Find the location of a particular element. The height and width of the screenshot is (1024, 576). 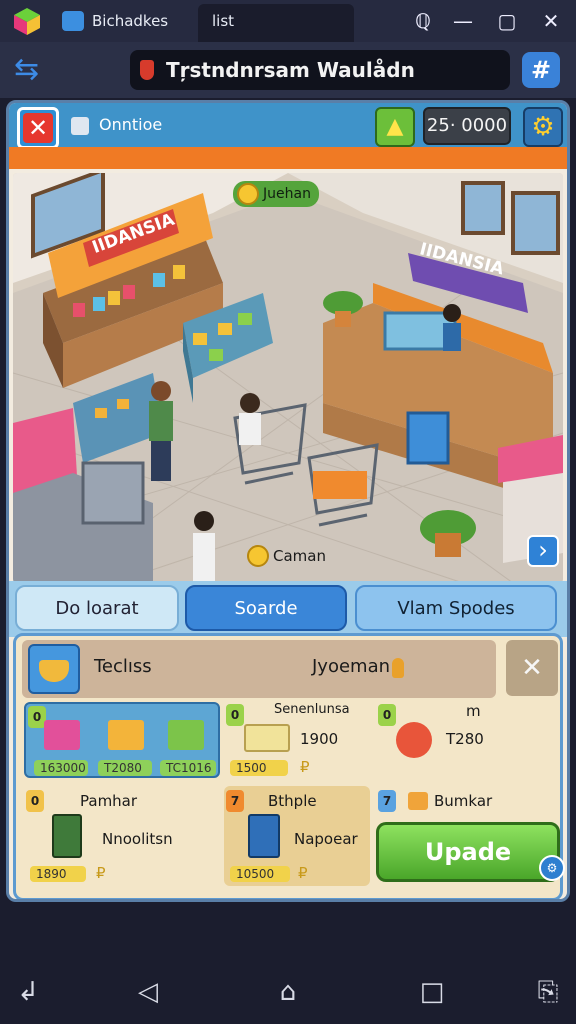

price-bar: 1500 is located at coordinates (259, 768).